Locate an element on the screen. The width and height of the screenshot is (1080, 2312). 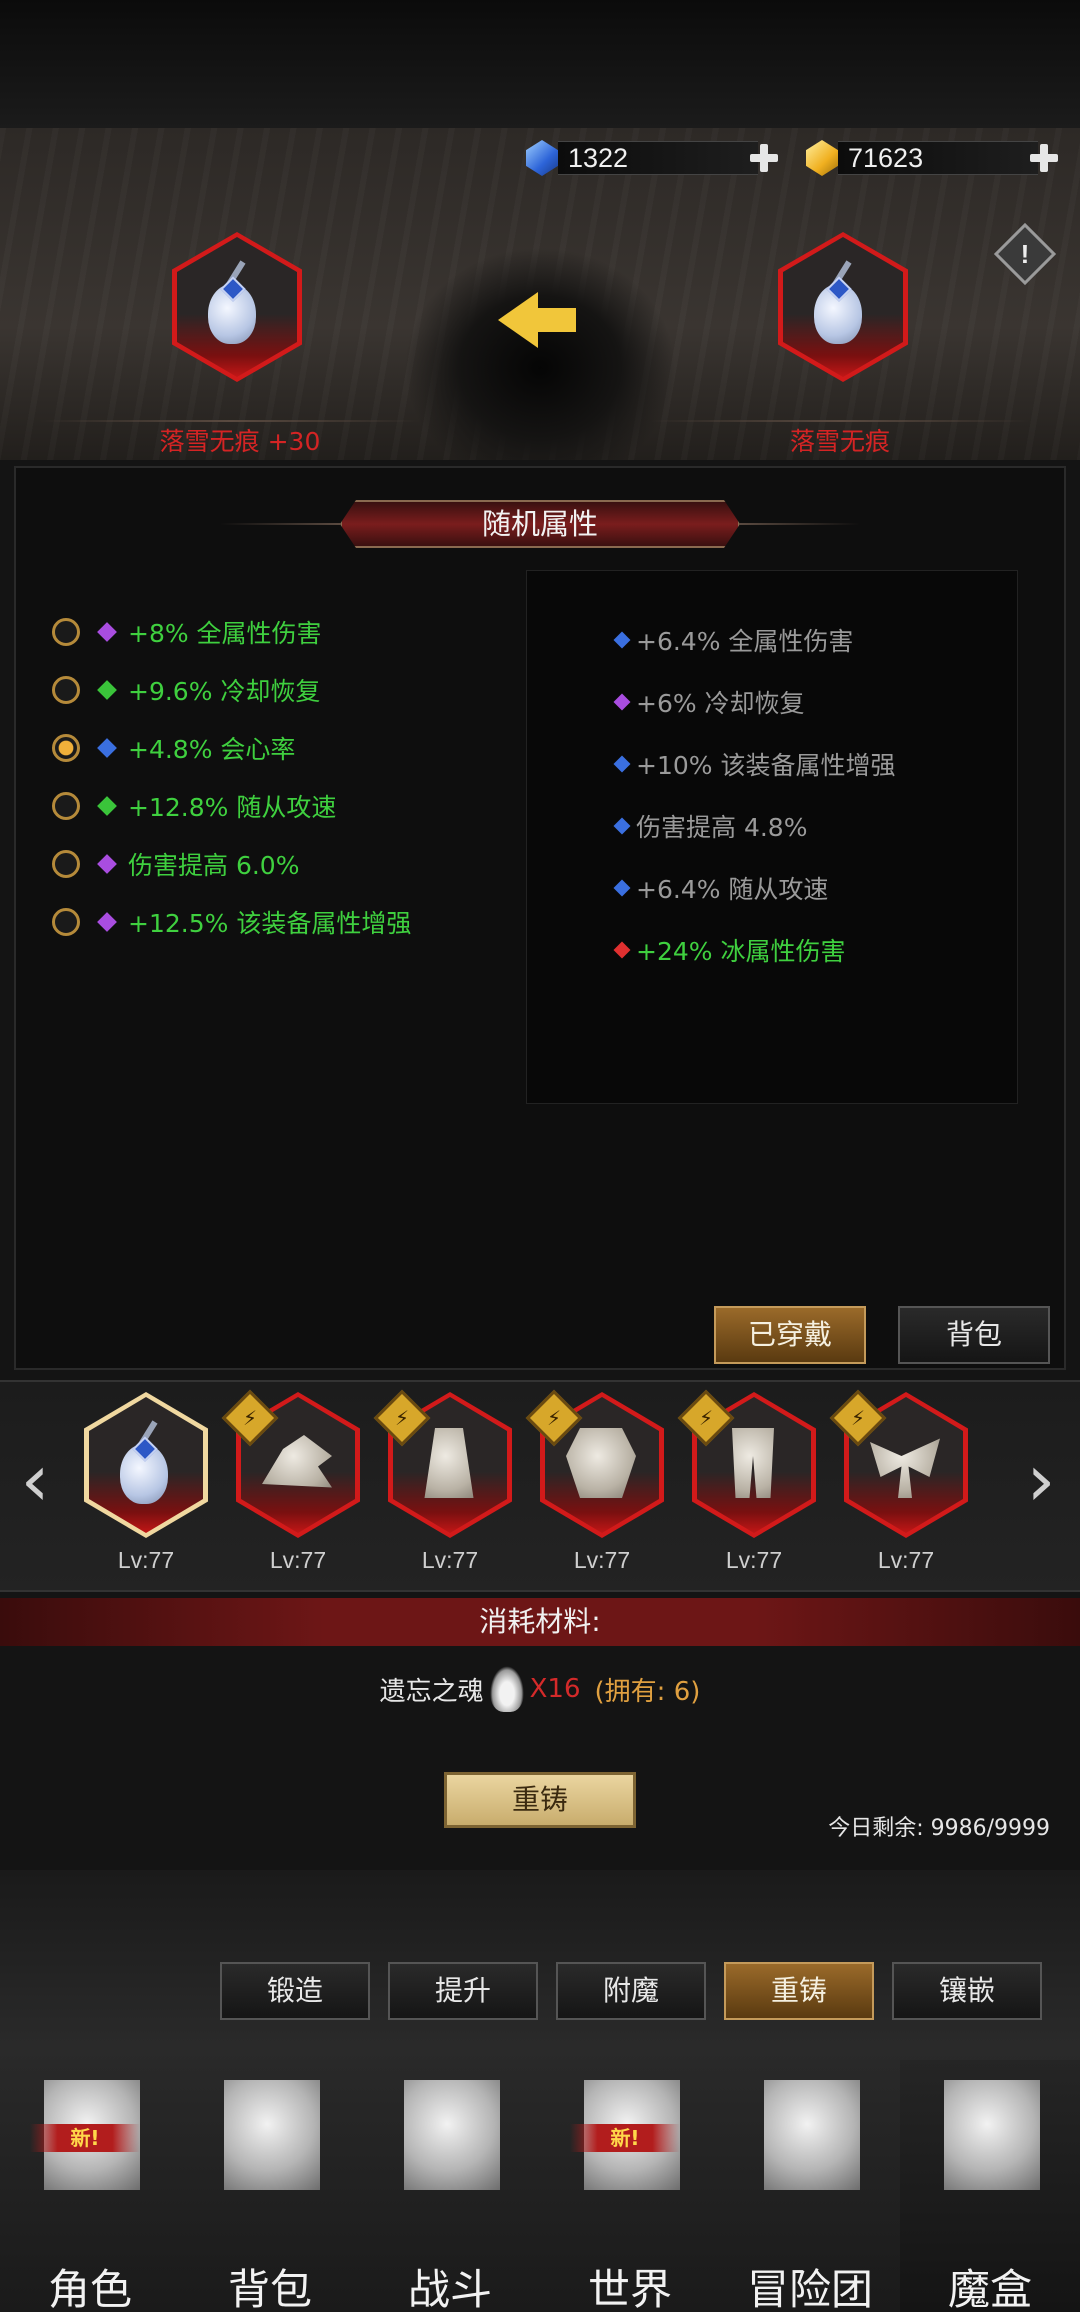
remaining-count: 今日剩余: 9986/9999 is located at coordinates (939, 1828).